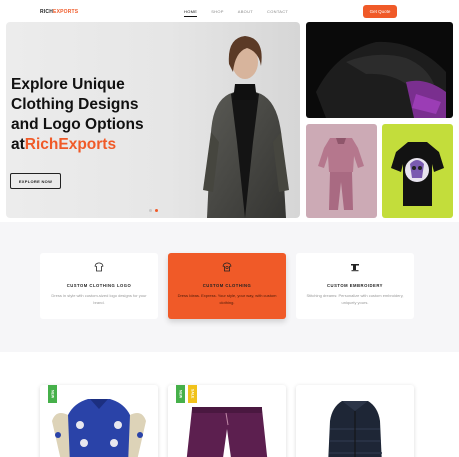 This screenshot has width=459, height=457. I want to click on tshirt-icon, so click(227, 267).